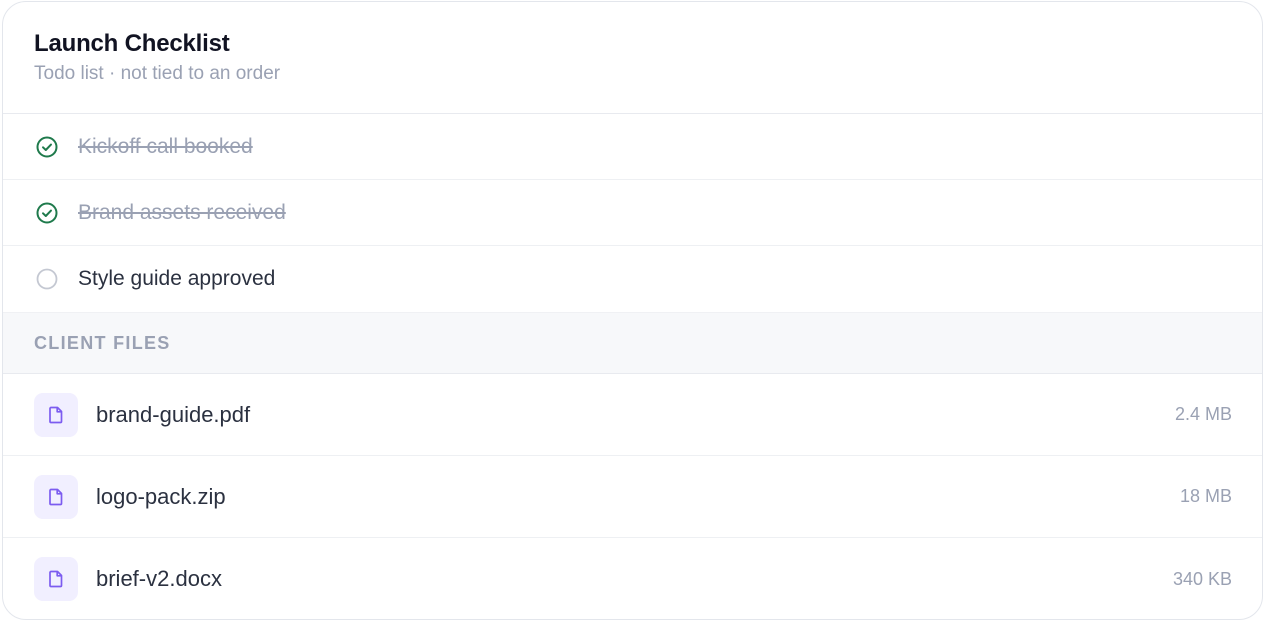 This screenshot has height=622, width=1264. I want to click on file-name: brand-guide.pdf, so click(173, 415).